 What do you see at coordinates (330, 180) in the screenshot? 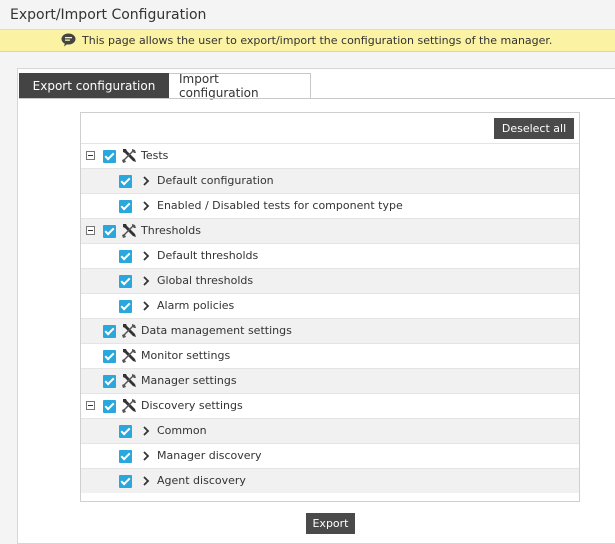
I see `tree-row: Default configuration` at bounding box center [330, 180].